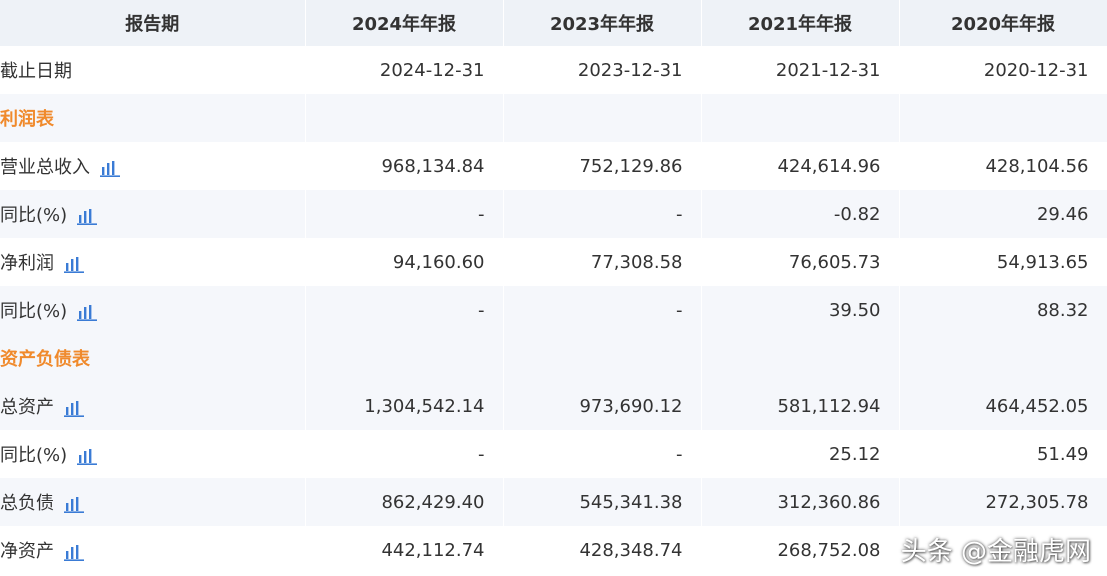 The height and width of the screenshot is (576, 1107). Describe the element at coordinates (153, 358) in the screenshot. I see `section-title-balance-sheet: 资产负债表` at that location.